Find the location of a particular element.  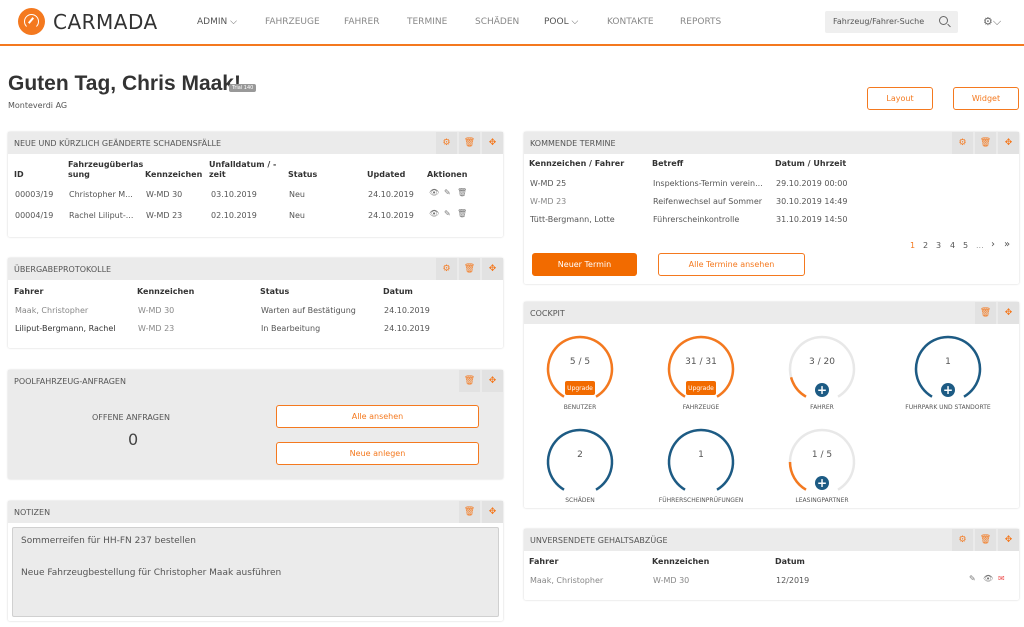

nav-termine: TERMINE is located at coordinates (427, 22).